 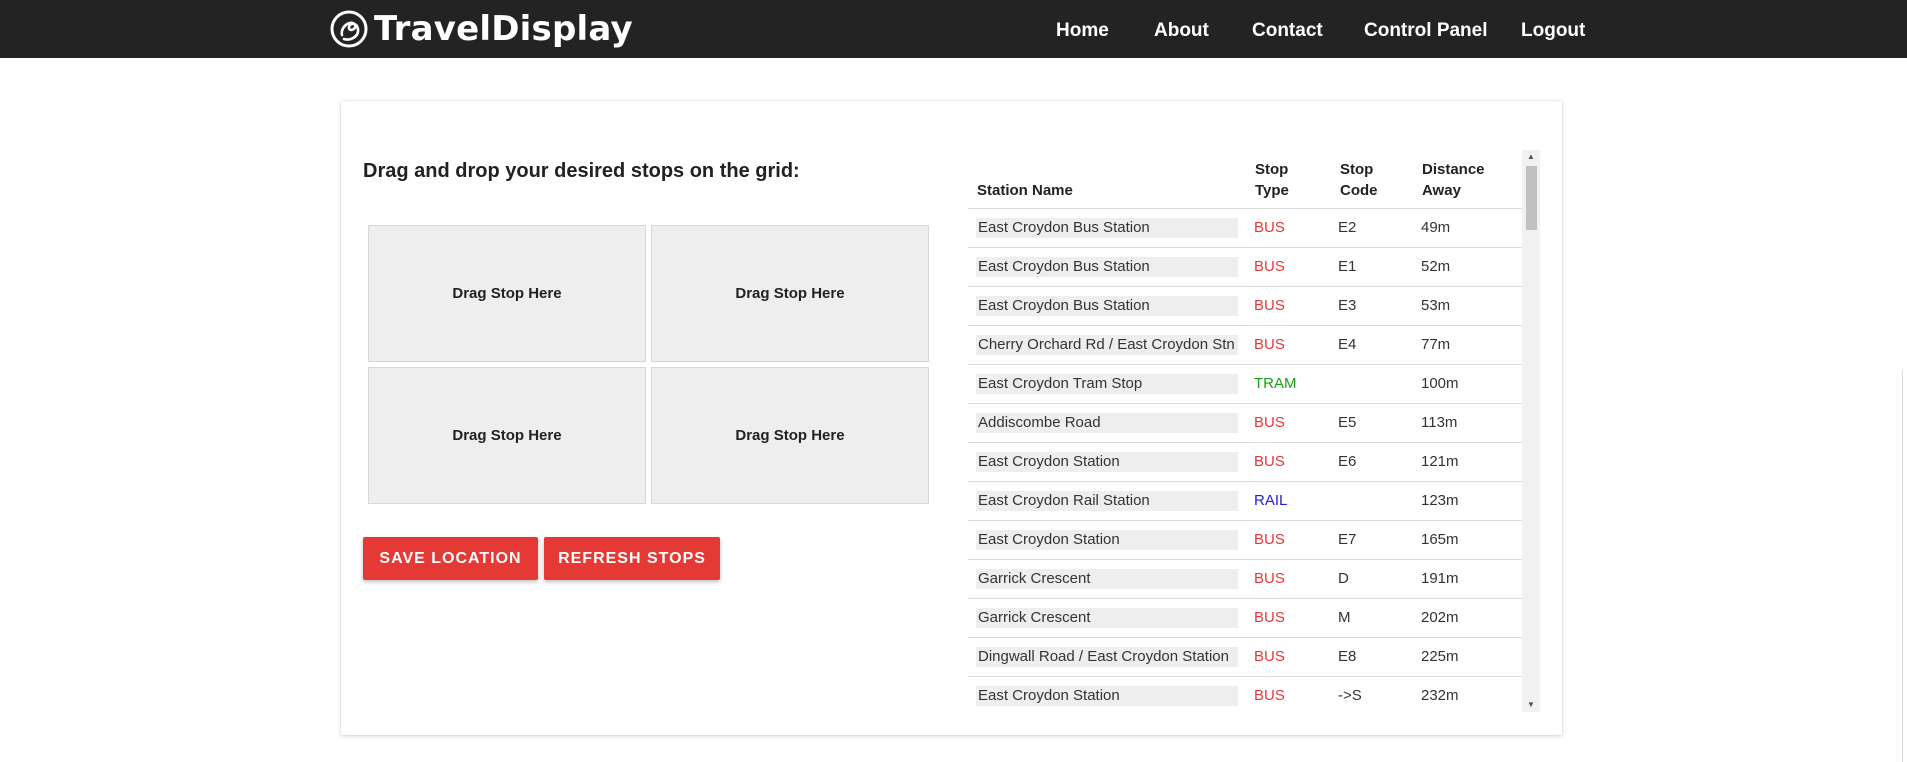 What do you see at coordinates (1107, 345) in the screenshot?
I see `station-name-cell: Cherry Orchard Rd / East Croydon Stn` at bounding box center [1107, 345].